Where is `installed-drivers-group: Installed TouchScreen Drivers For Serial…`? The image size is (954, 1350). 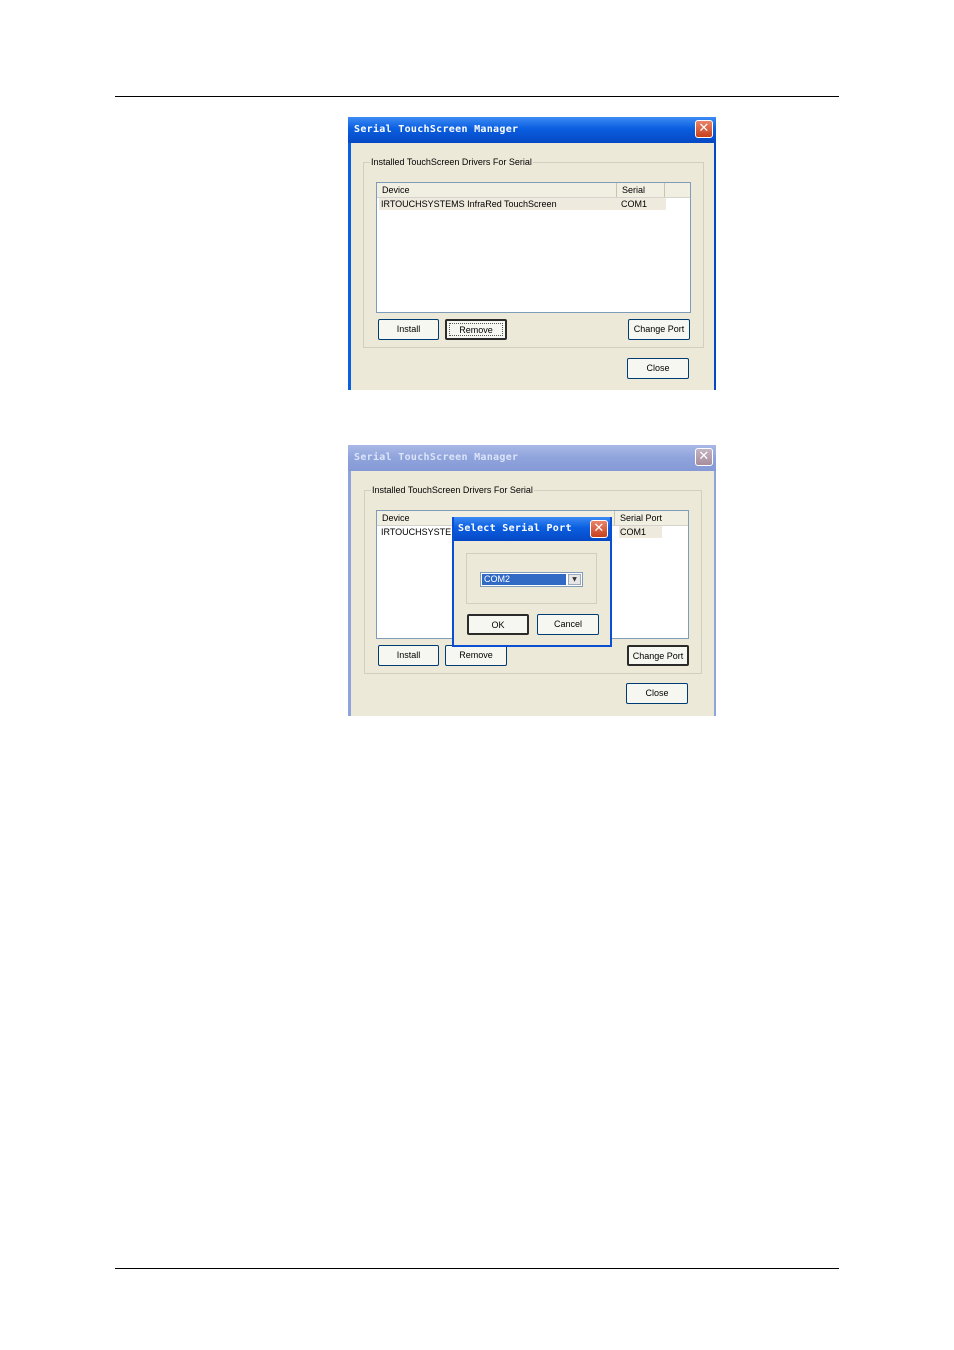
installed-drivers-group: Installed TouchScreen Drivers For Serial… is located at coordinates (533, 252).